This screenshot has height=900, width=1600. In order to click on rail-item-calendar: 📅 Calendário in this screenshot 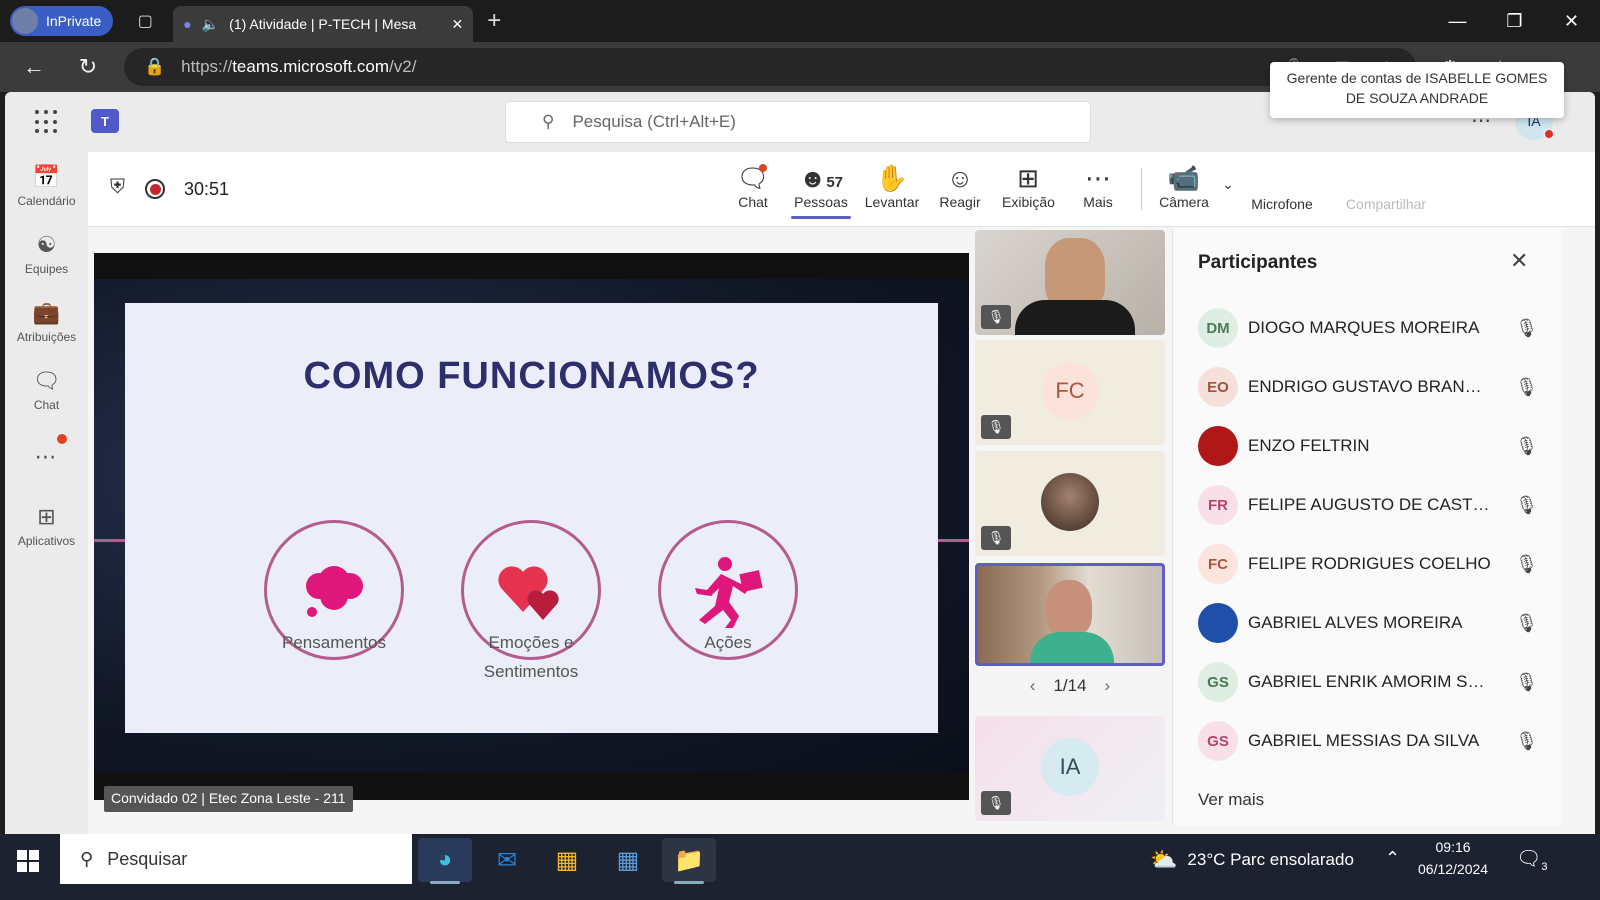, I will do `click(46, 186)`.